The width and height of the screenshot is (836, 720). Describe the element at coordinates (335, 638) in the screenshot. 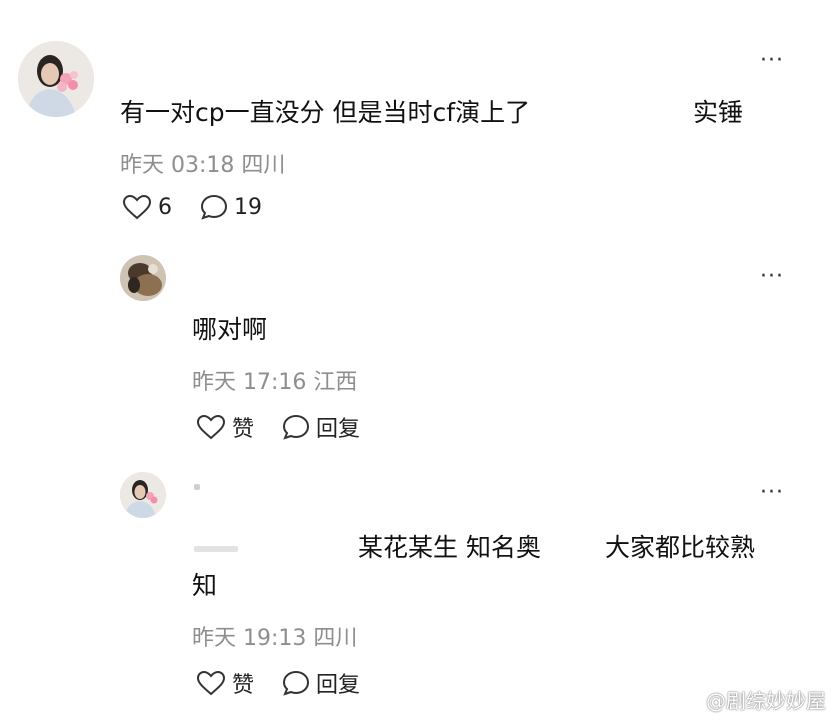

I see `reply-location: 四川` at that location.